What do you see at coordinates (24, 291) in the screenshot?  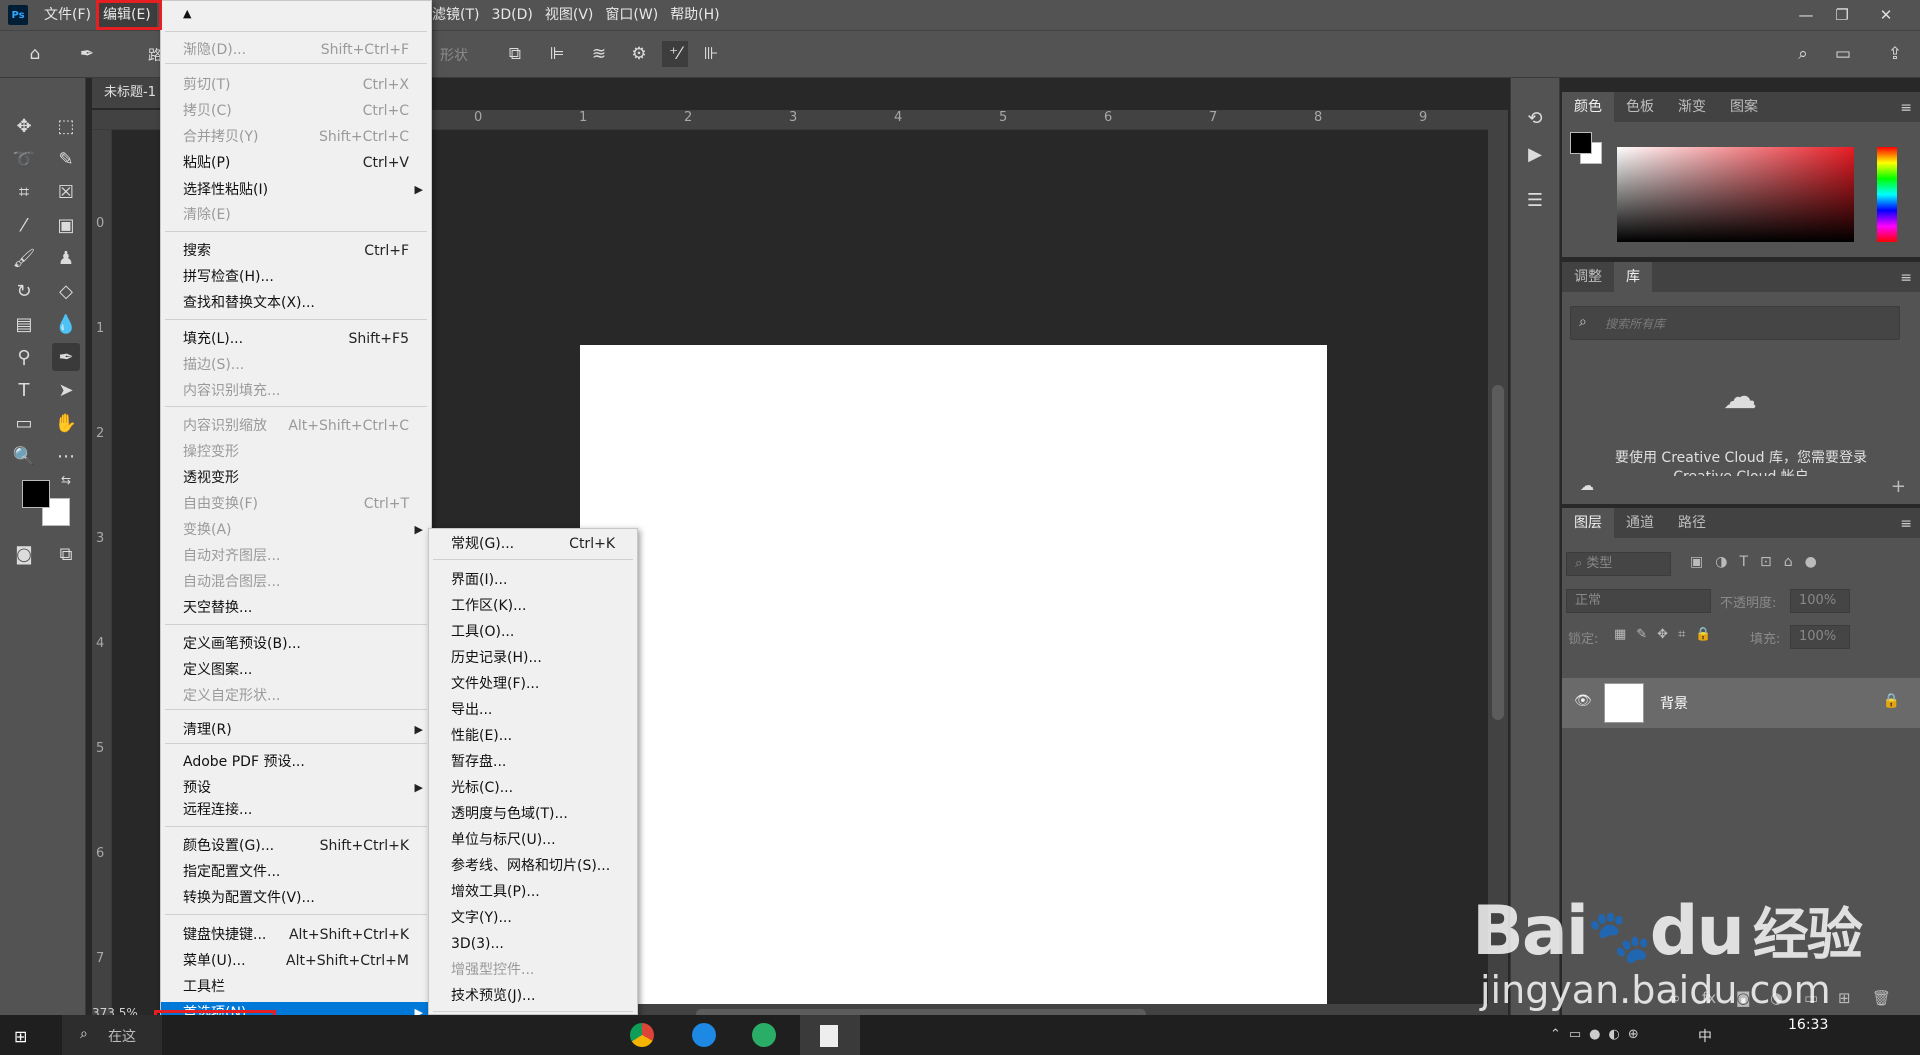 I see `history-brush-icon: ↻` at bounding box center [24, 291].